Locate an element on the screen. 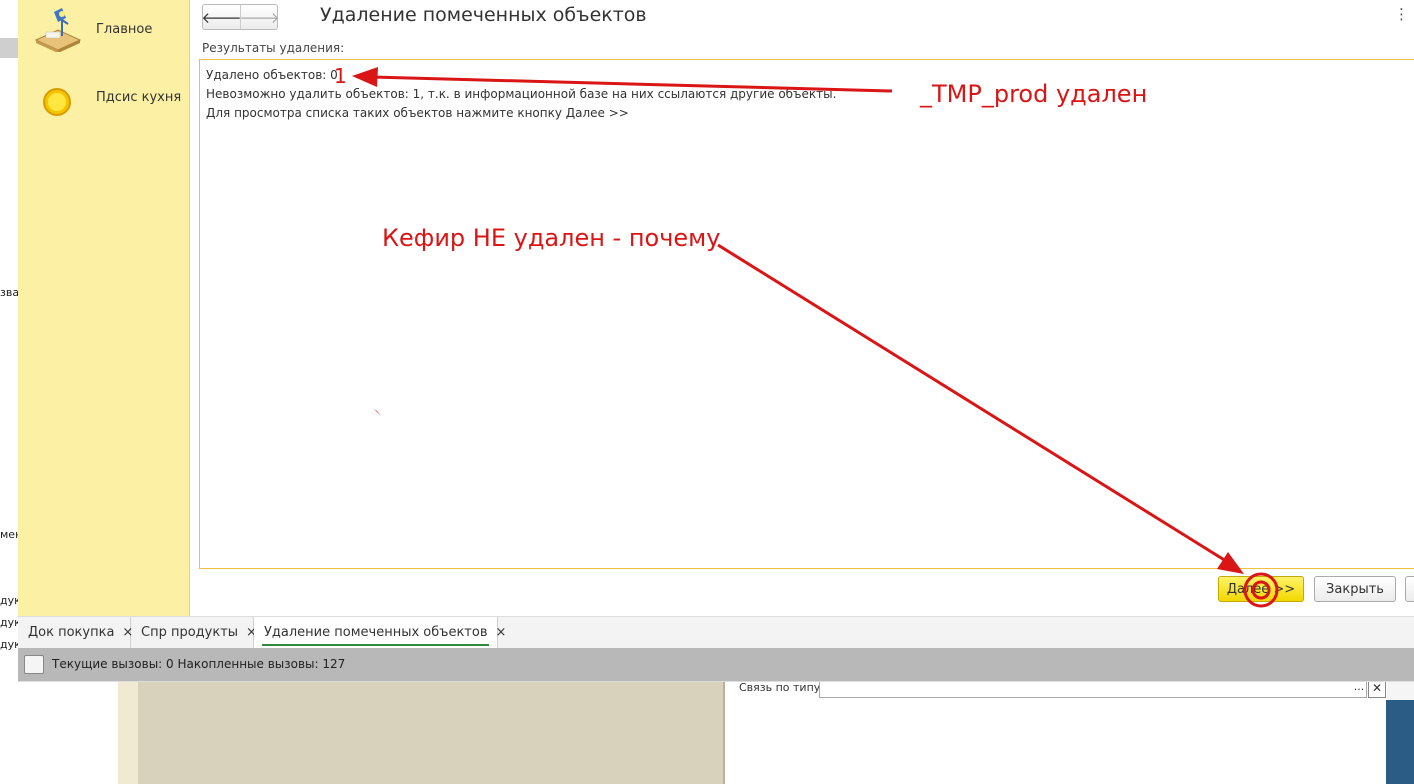 This screenshot has width=1414, height=784. close-icon: × is located at coordinates (500, 632).